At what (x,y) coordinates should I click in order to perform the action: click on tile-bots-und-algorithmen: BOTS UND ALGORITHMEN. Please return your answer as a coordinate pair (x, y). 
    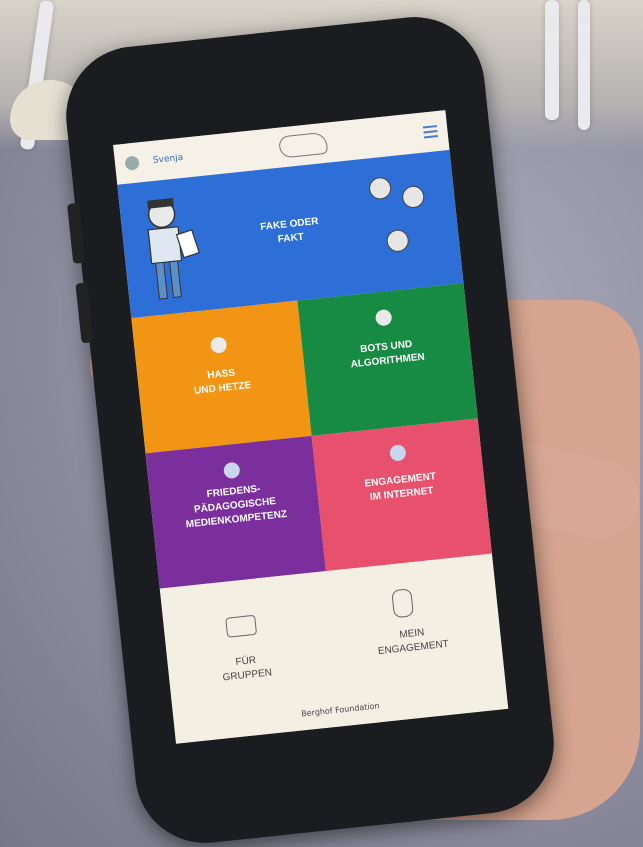
    Looking at the image, I should click on (387, 359).